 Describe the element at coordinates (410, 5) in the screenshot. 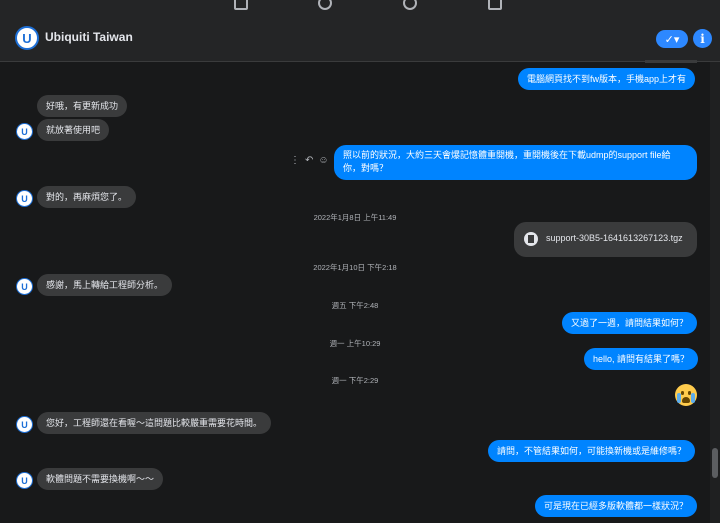

I see `groups-icon` at that location.